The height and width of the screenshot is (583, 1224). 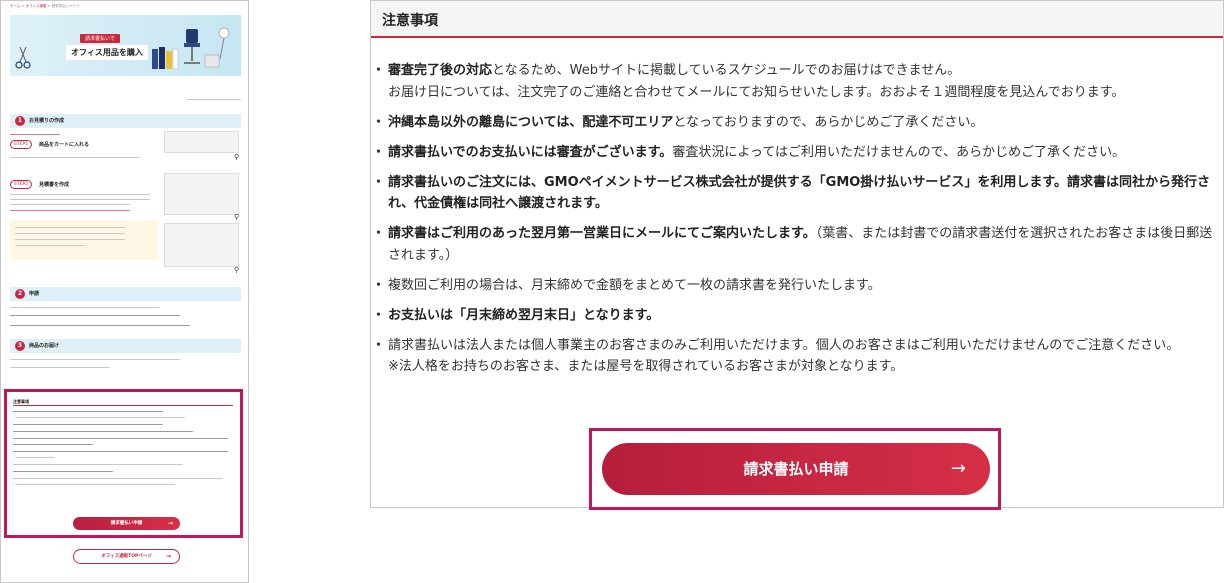 What do you see at coordinates (123, 463) in the screenshot?
I see `thumb-highlight-frame` at bounding box center [123, 463].